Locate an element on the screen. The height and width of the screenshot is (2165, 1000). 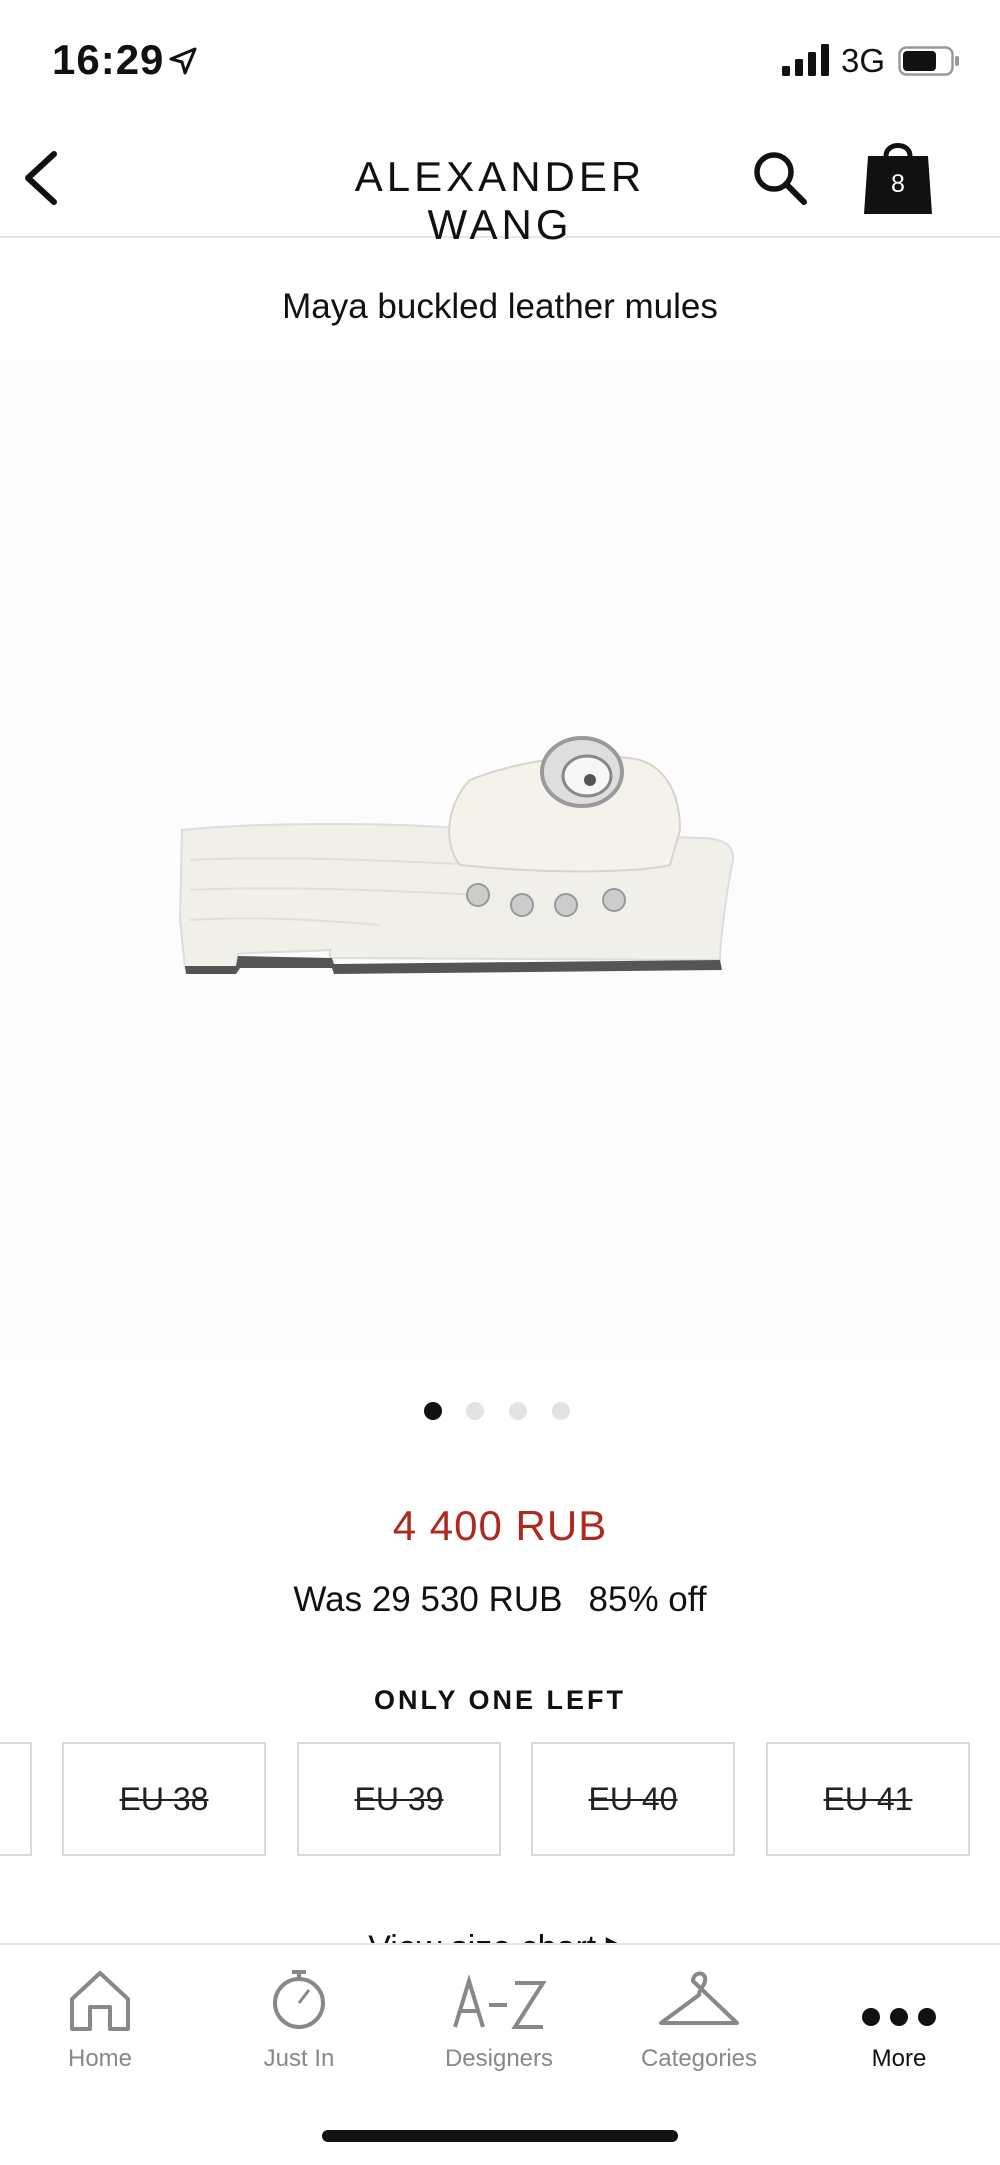
discount-label: 85% off is located at coordinates (647, 1599).